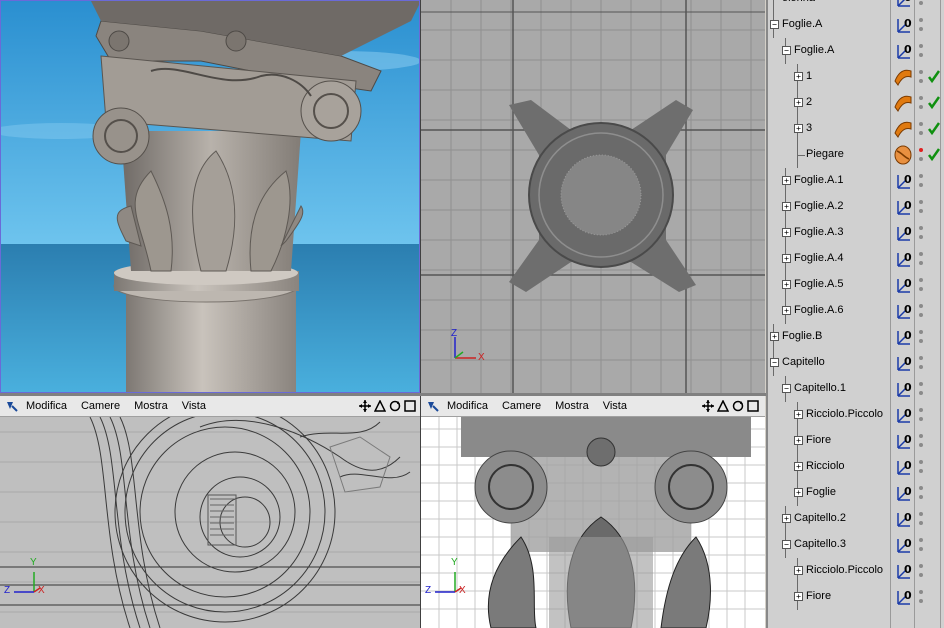 The height and width of the screenshot is (628, 944). Describe the element at coordinates (856, 285) in the screenshot. I see `object-row: + Foglie.A.5 0` at that location.